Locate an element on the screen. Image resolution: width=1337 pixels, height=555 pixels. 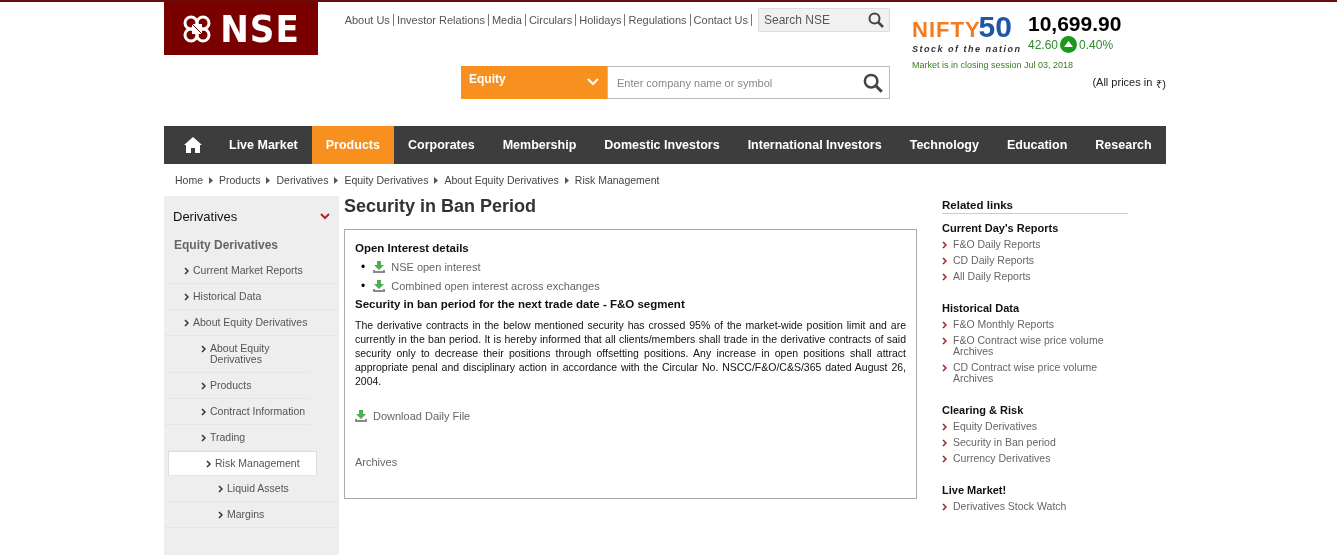
sidebar-item: Liquid Assets is located at coordinates (251, 489).